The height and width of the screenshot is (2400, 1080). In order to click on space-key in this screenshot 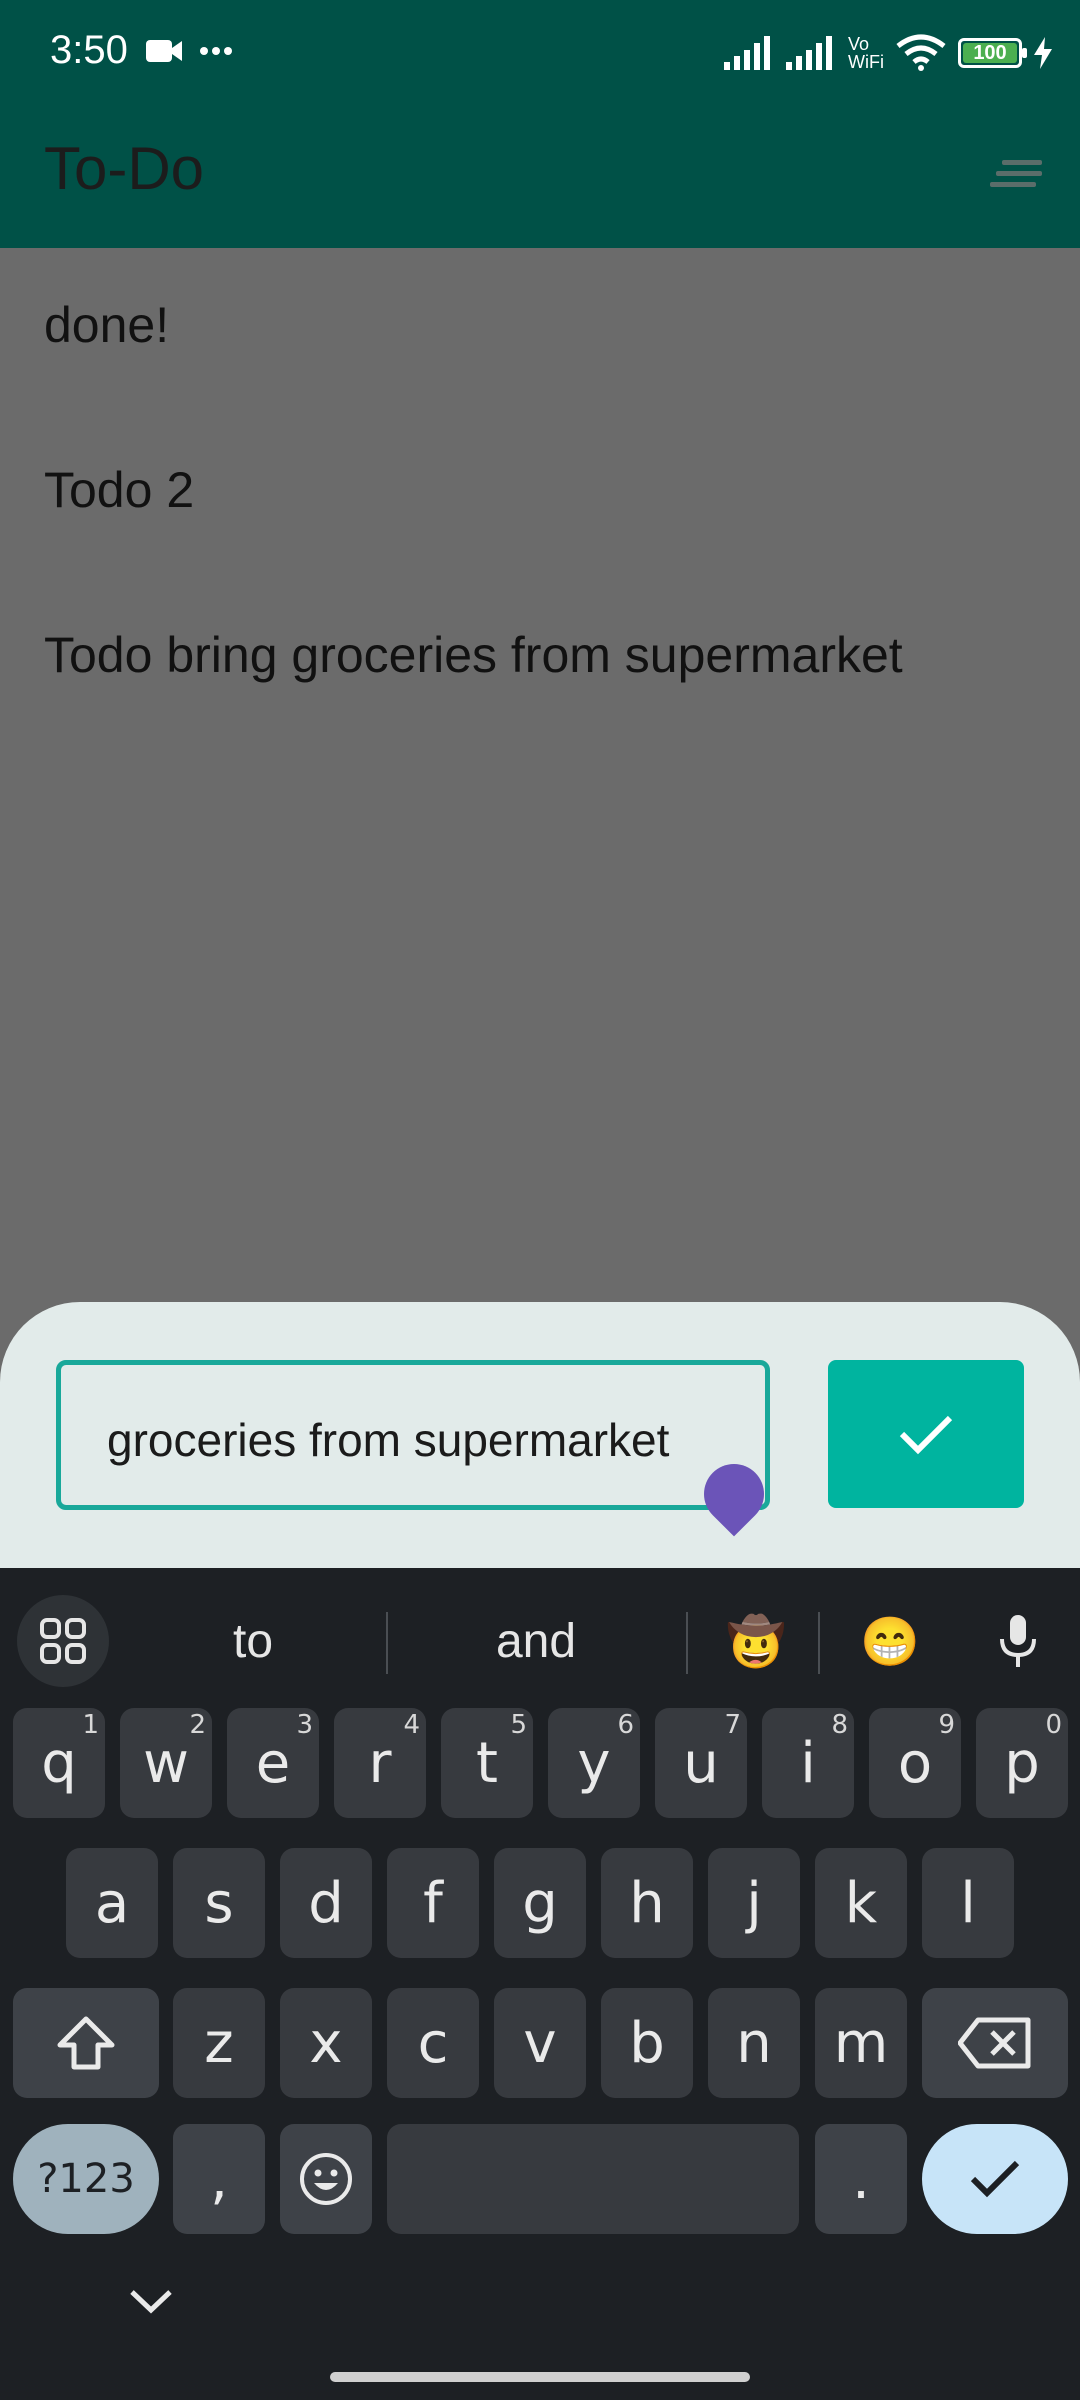, I will do `click(593, 2179)`.